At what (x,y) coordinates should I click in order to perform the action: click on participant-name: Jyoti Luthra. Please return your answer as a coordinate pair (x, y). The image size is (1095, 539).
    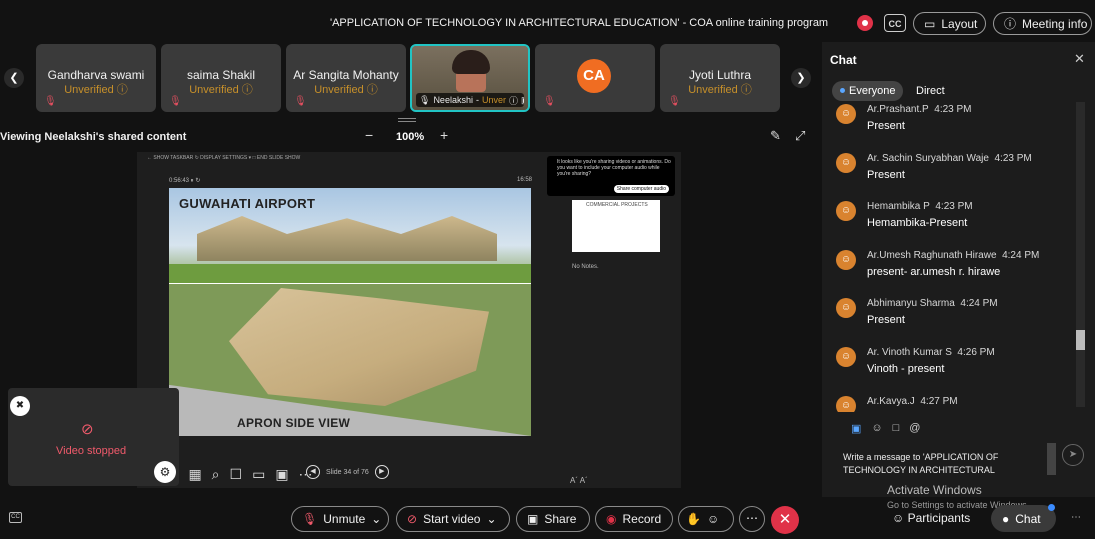
    Looking at the image, I should click on (720, 75).